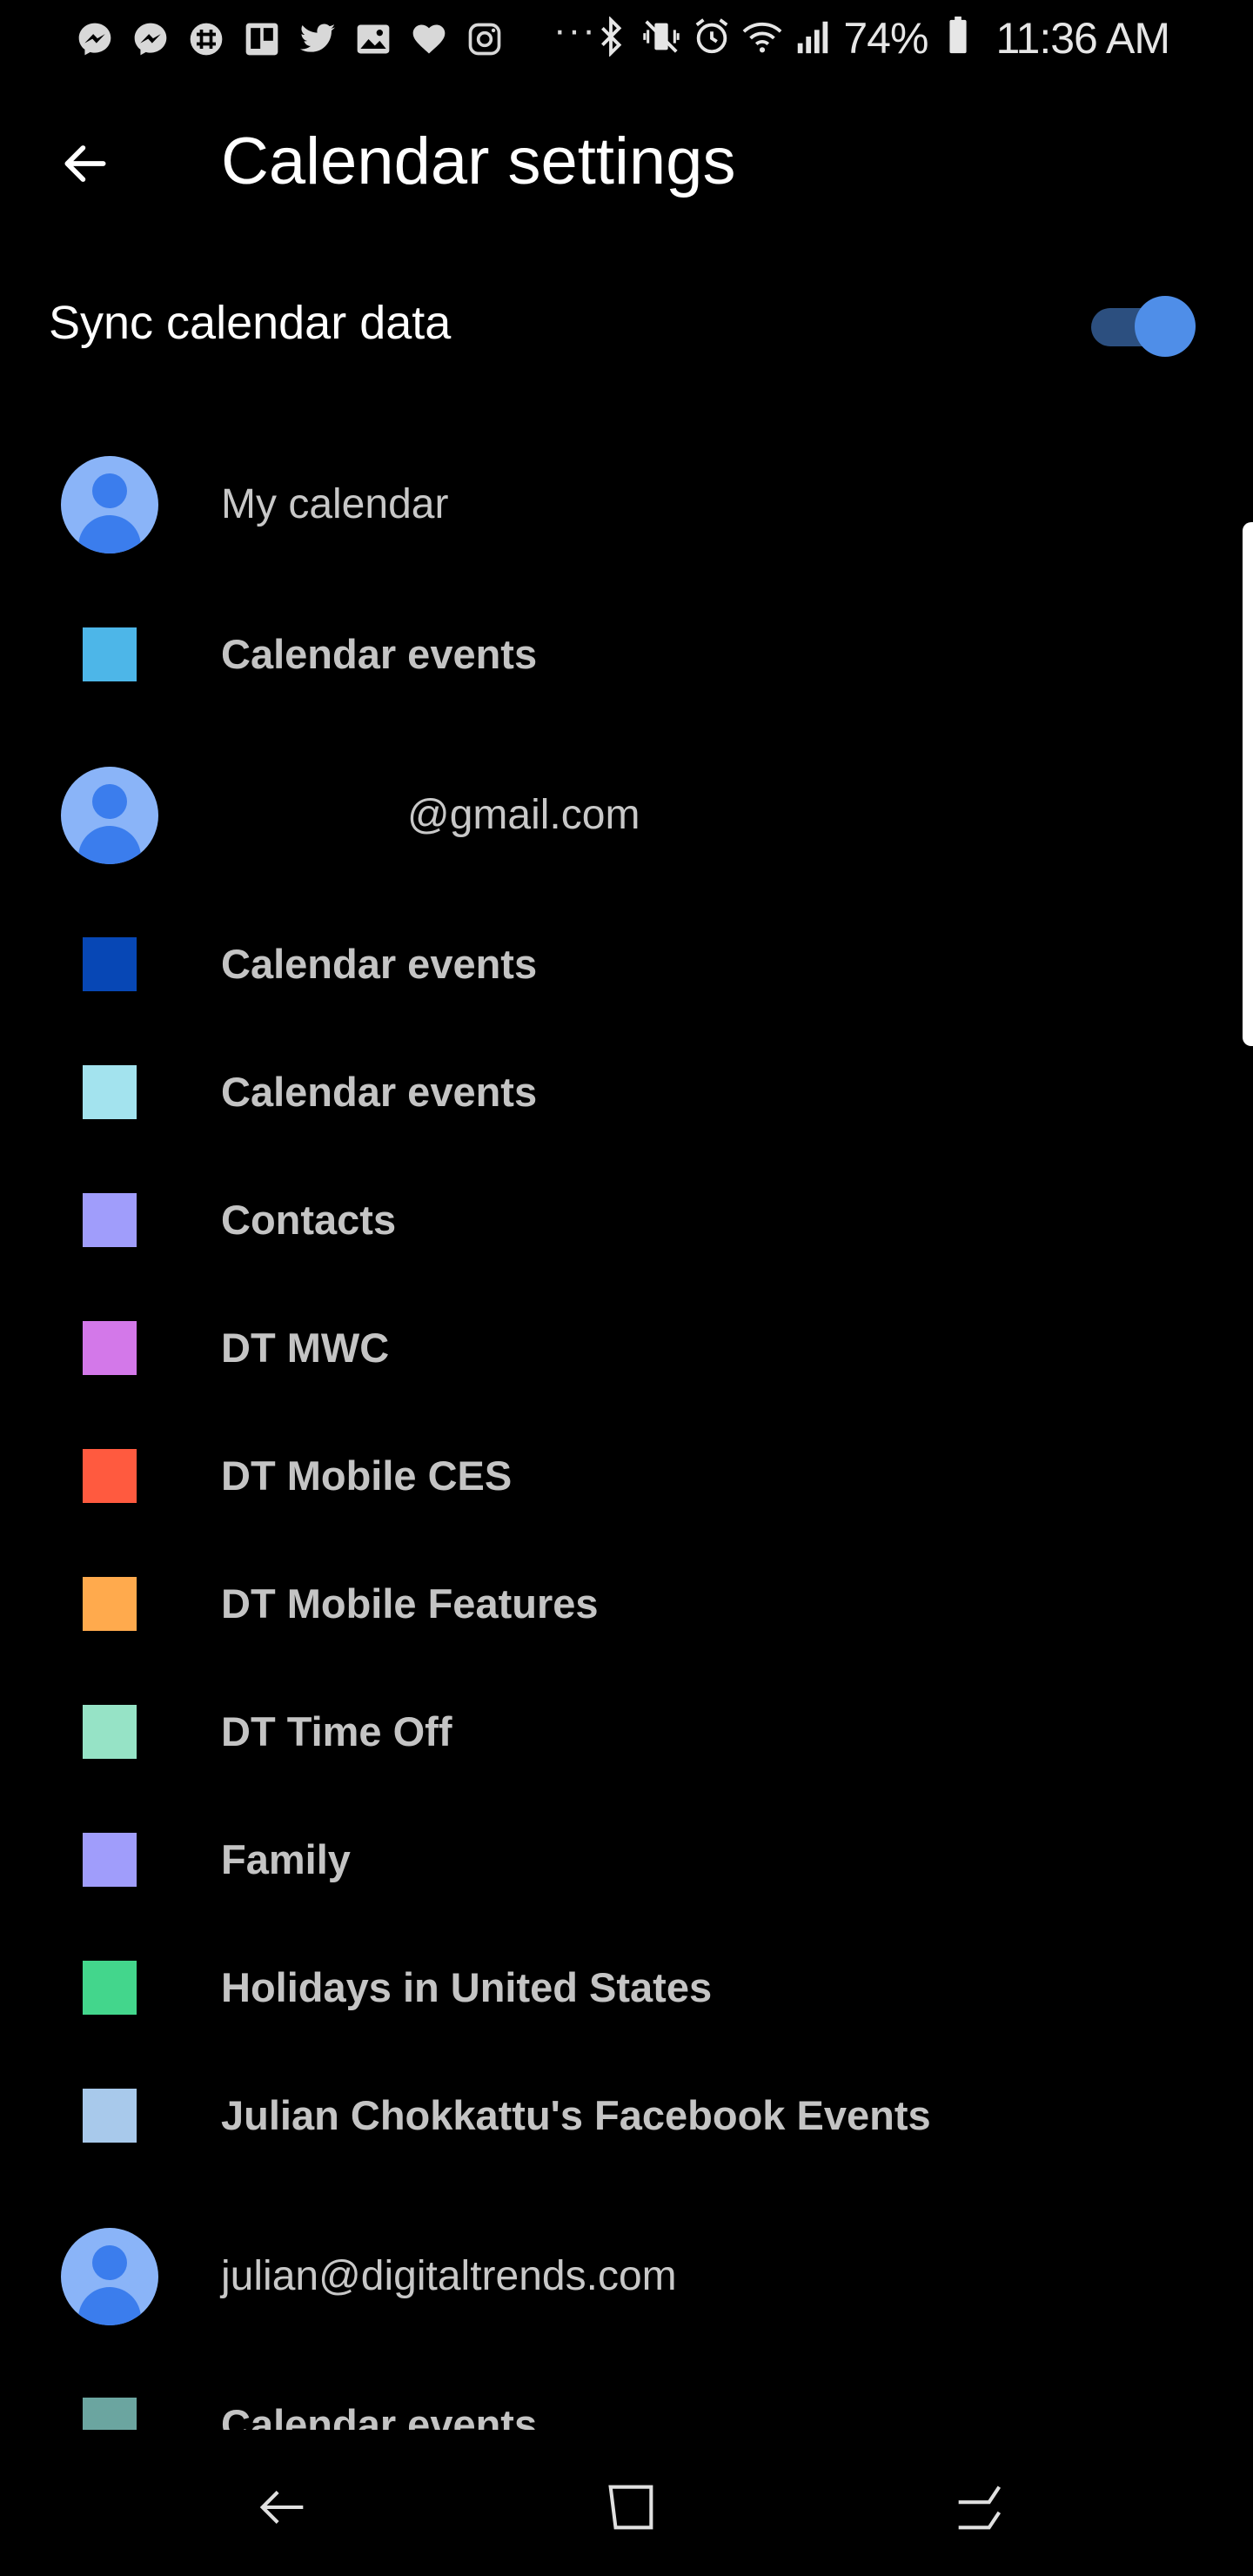 This screenshot has width=1253, height=2576. I want to click on home-square-icon, so click(630, 2507).